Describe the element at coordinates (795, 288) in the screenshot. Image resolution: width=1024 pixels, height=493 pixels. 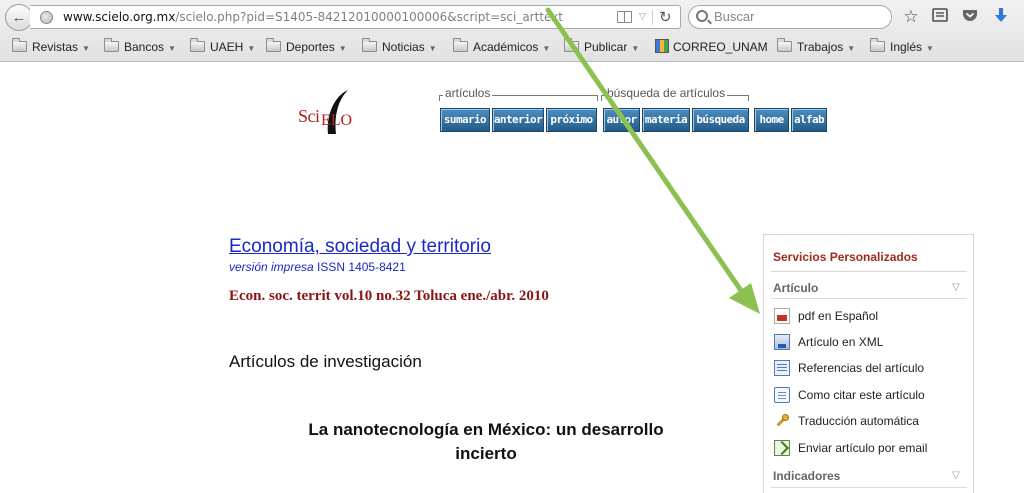
I see `section-articulo-header: Artículo` at that location.